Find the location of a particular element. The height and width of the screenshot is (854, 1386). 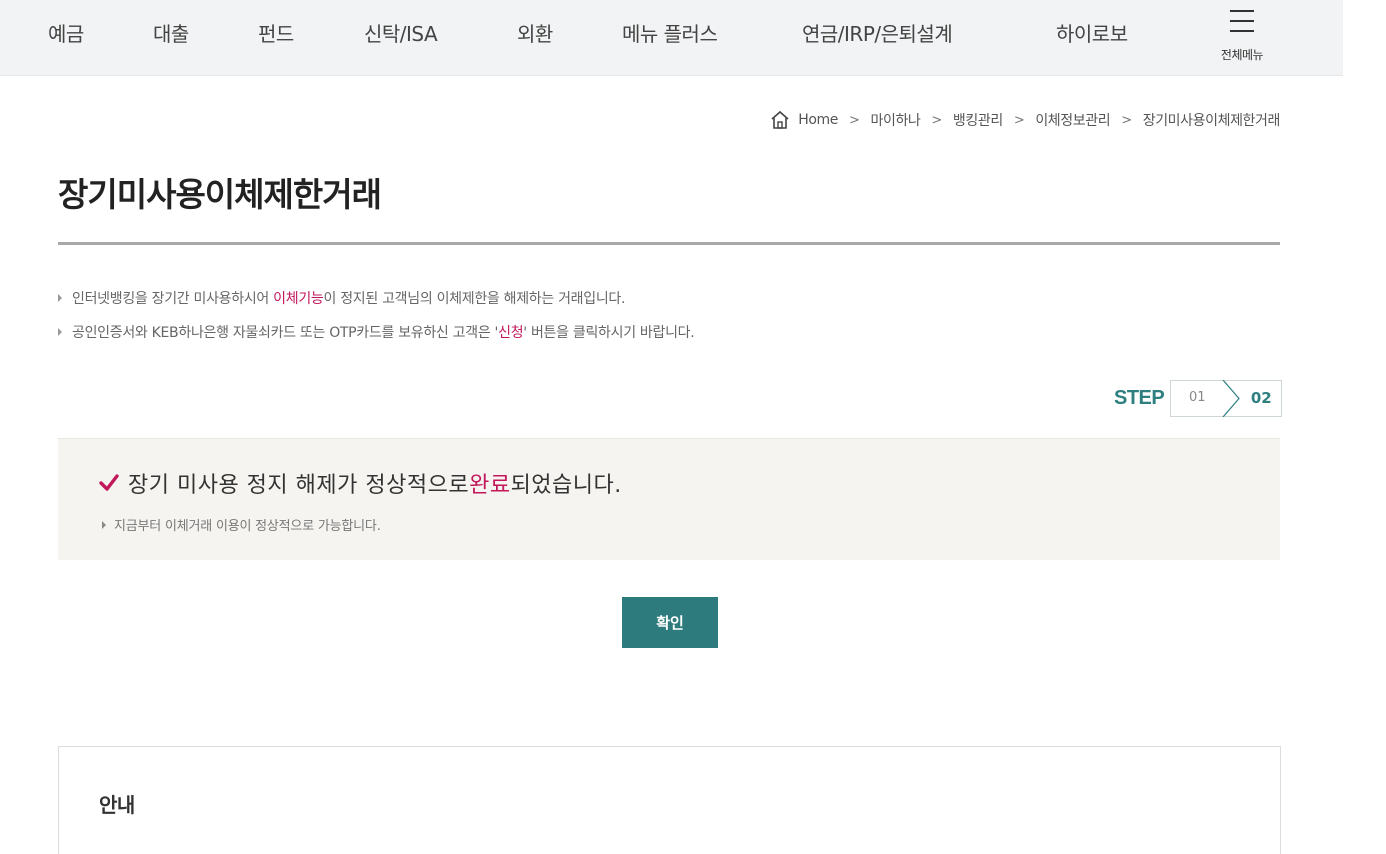

nav-item-hi-robo: 하이로보 is located at coordinates (1092, 32).